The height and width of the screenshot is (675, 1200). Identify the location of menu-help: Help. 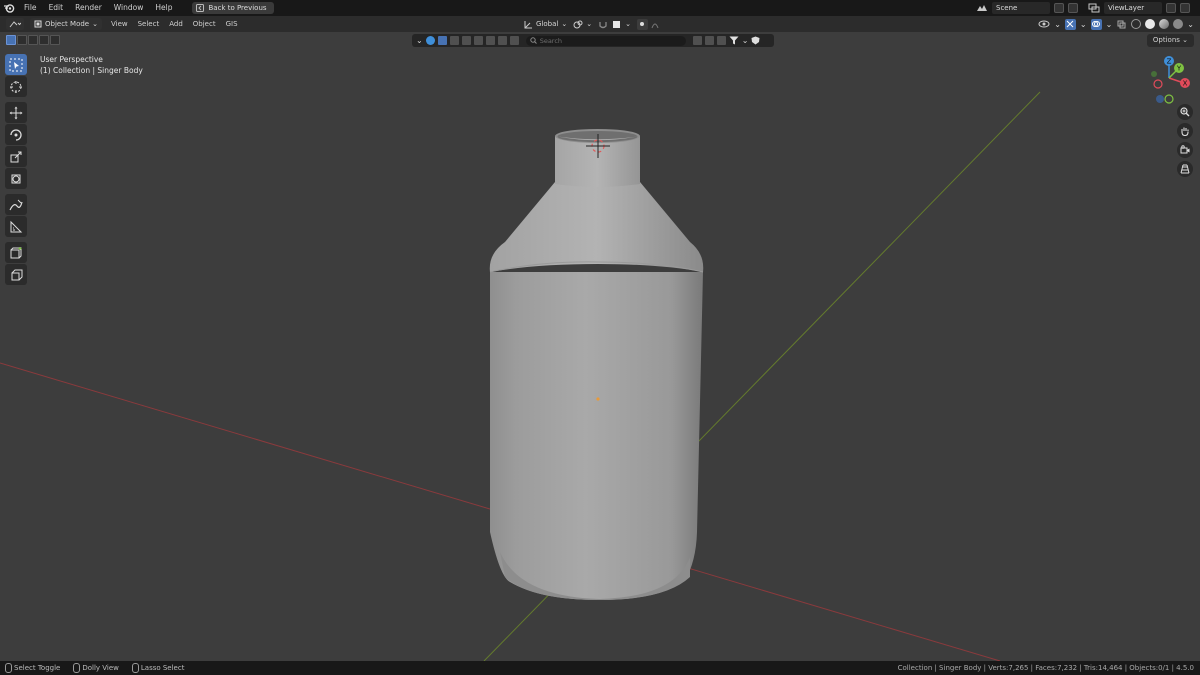
(163, 8).